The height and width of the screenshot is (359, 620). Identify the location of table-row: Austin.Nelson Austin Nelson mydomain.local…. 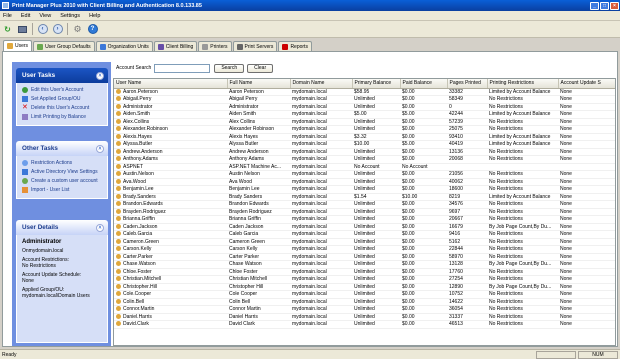
(364, 174).